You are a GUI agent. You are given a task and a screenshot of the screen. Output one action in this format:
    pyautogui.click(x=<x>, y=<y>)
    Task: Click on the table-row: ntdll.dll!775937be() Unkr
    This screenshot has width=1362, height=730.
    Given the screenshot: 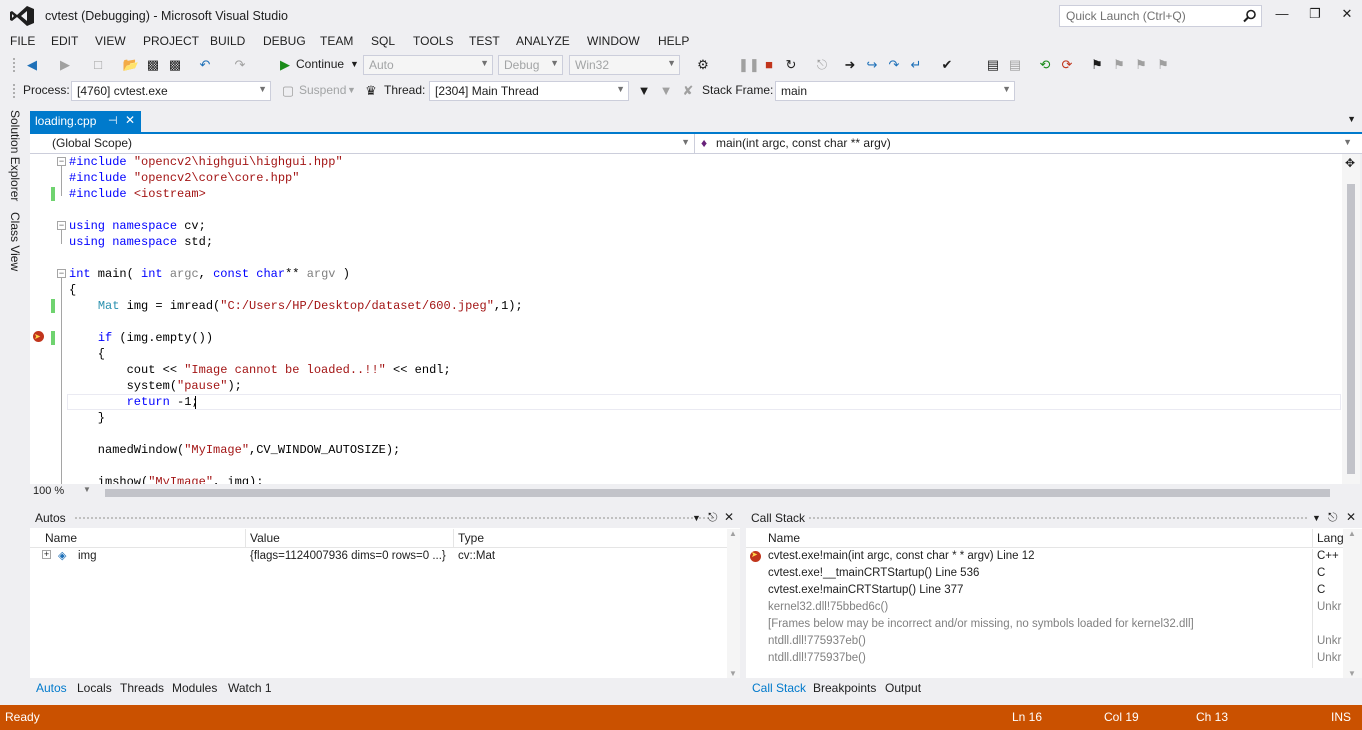 What is the action you would take?
    pyautogui.click(x=1044, y=659)
    